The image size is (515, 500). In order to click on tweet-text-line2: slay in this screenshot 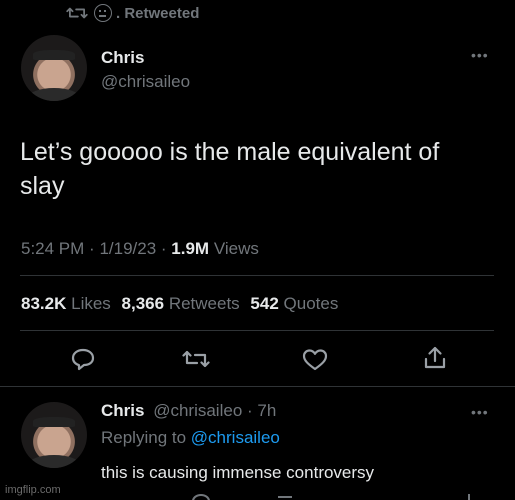, I will do `click(42, 186)`.